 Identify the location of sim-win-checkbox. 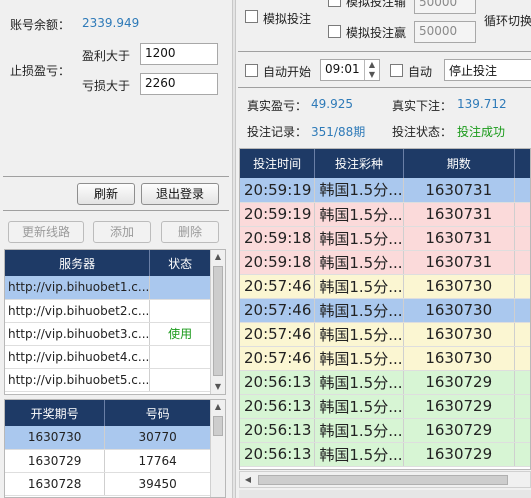
(334, 31).